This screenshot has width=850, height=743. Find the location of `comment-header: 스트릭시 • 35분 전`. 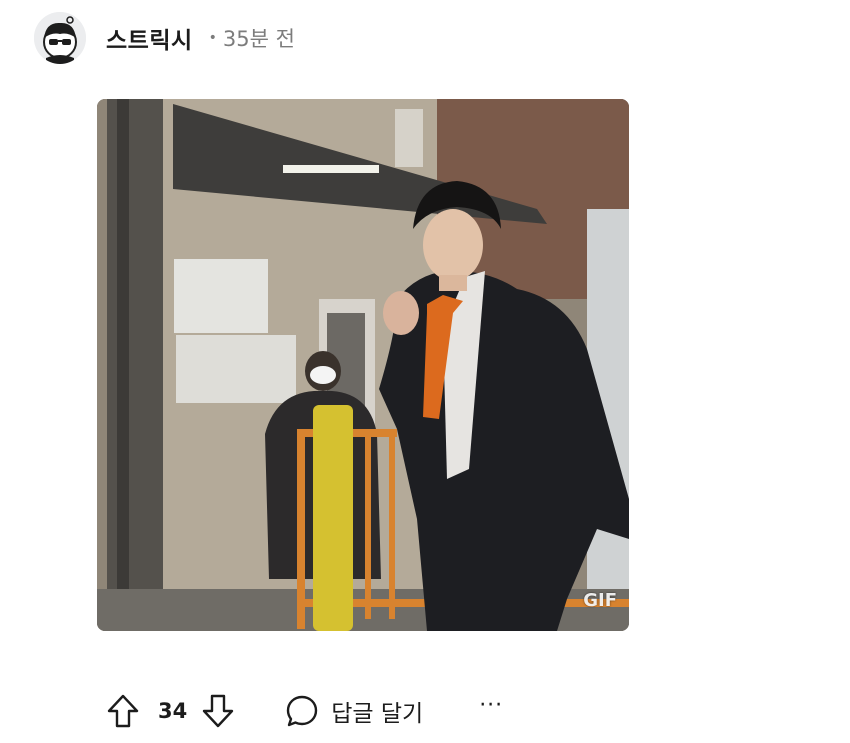

comment-header: 스트릭시 • 35분 전 is located at coordinates (164, 38).